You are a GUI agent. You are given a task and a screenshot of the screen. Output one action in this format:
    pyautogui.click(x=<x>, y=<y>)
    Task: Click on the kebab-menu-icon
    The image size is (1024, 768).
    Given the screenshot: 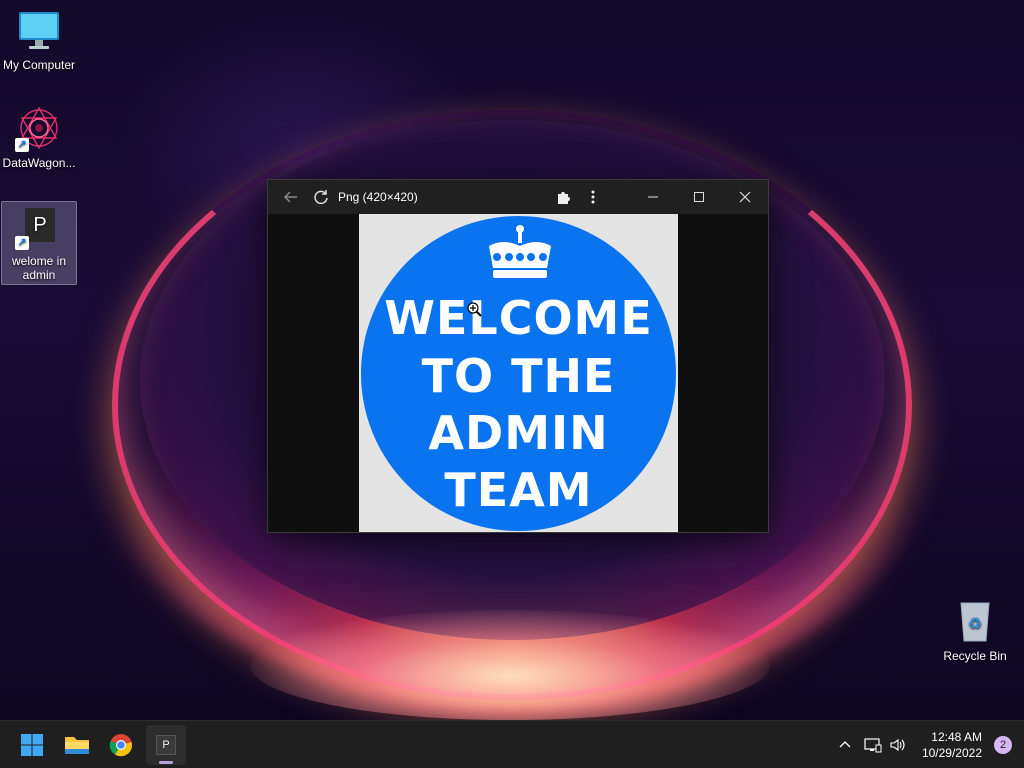 What is the action you would take?
    pyautogui.click(x=593, y=197)
    